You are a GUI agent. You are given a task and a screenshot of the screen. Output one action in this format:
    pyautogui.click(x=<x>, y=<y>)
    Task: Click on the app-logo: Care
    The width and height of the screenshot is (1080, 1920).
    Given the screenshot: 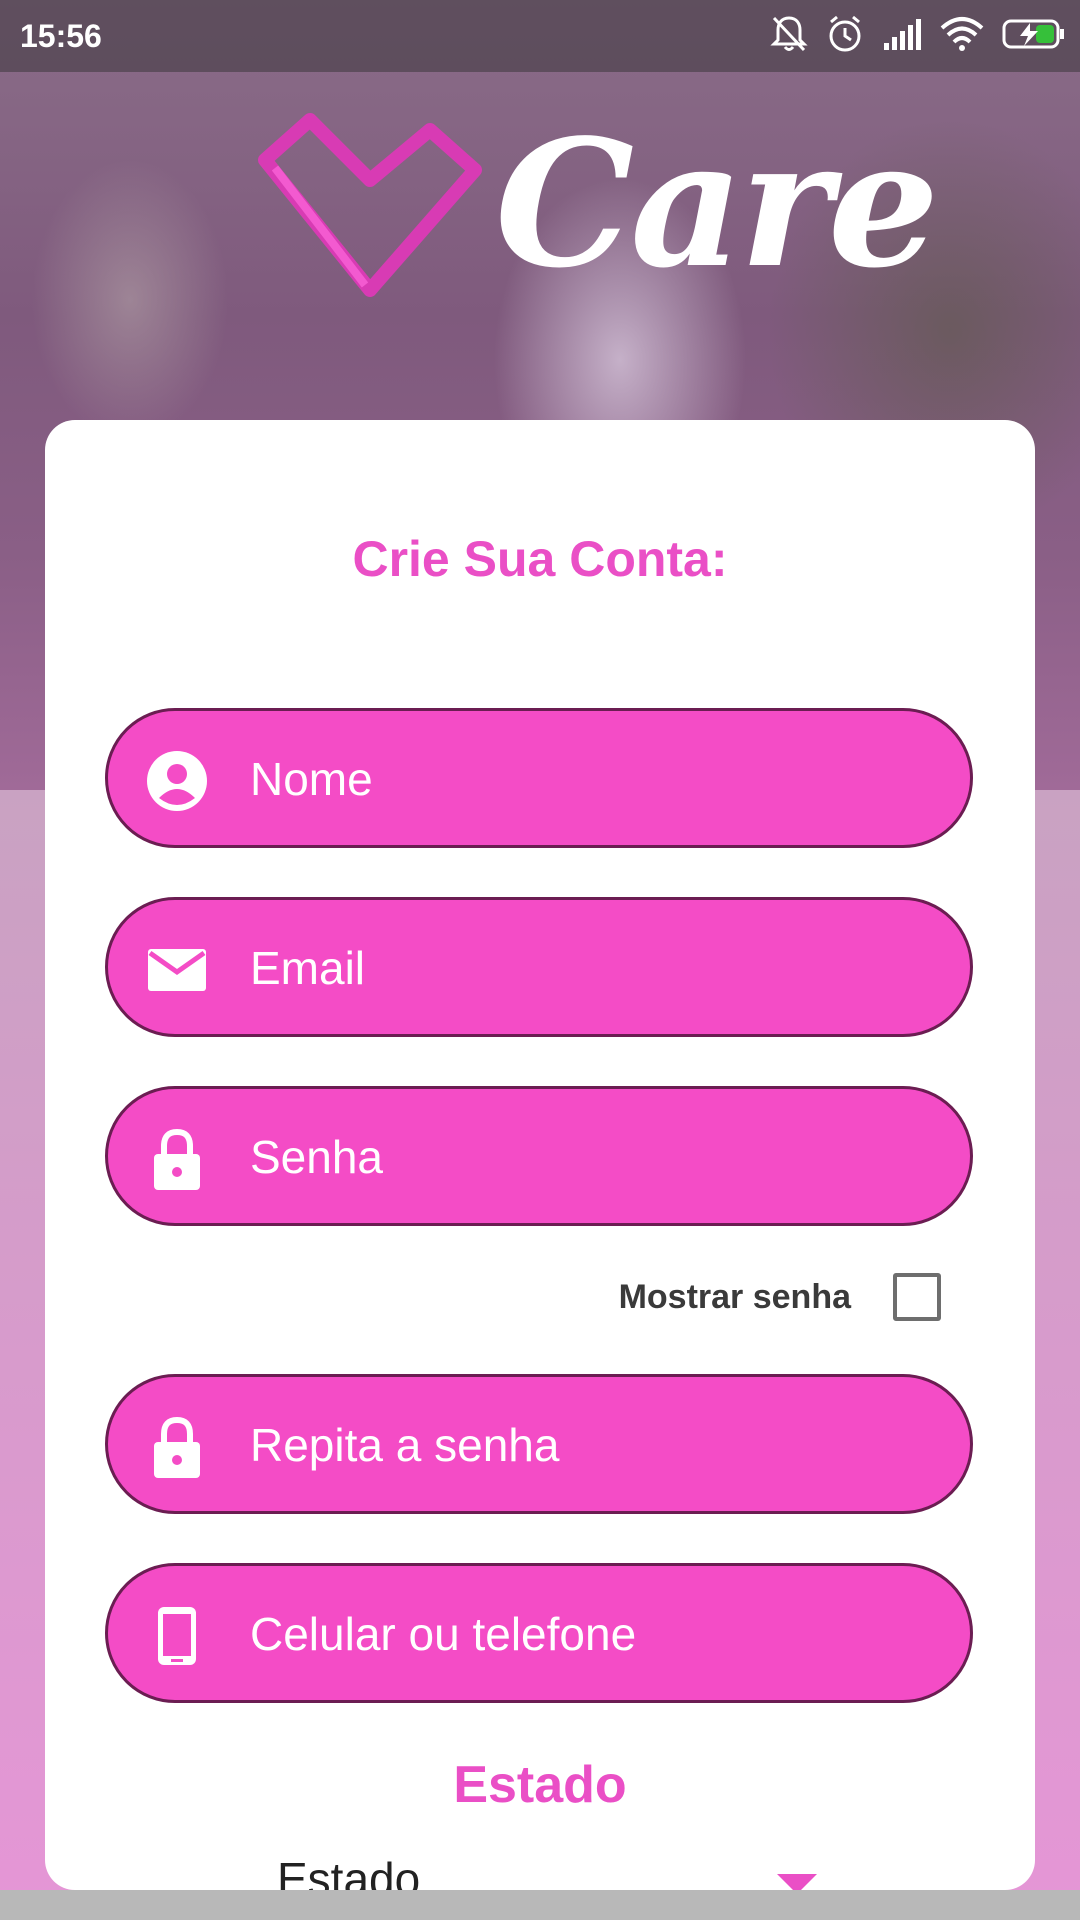 What is the action you would take?
    pyautogui.click(x=597, y=210)
    